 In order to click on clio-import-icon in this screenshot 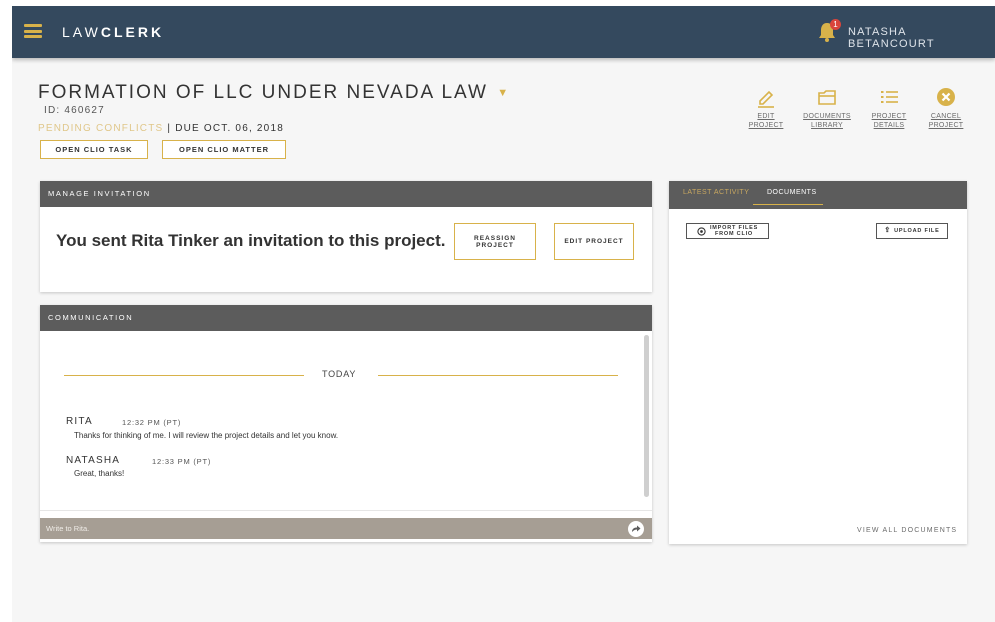, I will do `click(701, 231)`.